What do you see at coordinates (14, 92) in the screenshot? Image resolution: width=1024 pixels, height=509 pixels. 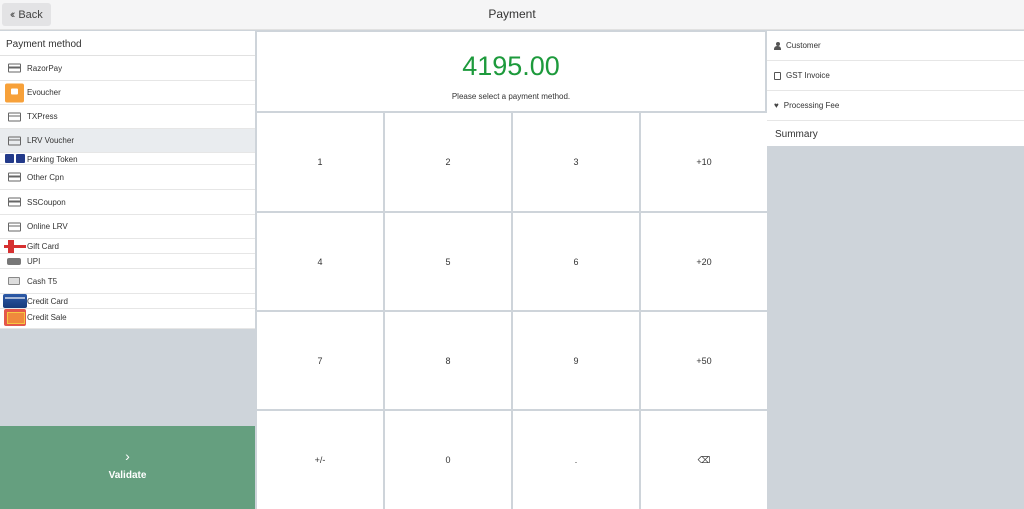 I see `evoucher-icon` at bounding box center [14, 92].